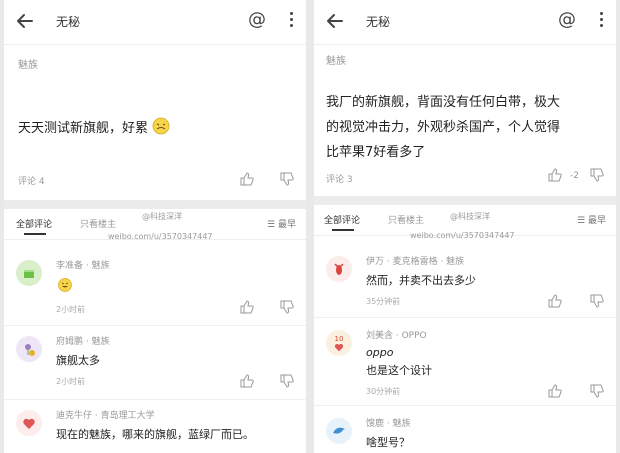  I want to click on comment-item: 迪克牛仔 · 青岛理工大学 现在的魅族，哪来的旗舰，蓝绿厂而已。, so click(155, 426).